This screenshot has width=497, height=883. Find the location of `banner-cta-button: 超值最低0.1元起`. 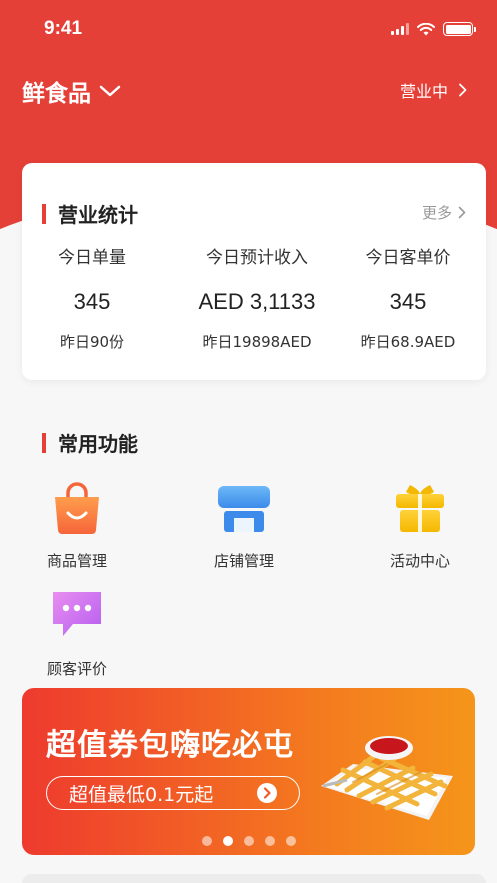

banner-cta-button: 超值最低0.1元起 is located at coordinates (173, 793).